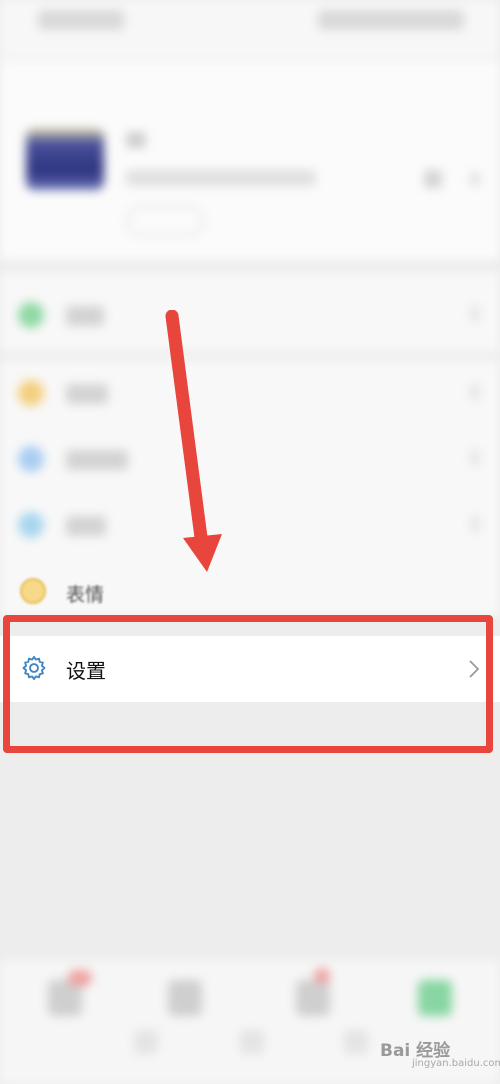  Describe the element at coordinates (456, 1063) in the screenshot. I see `watermark-url: jingyan.baidu.com` at that location.